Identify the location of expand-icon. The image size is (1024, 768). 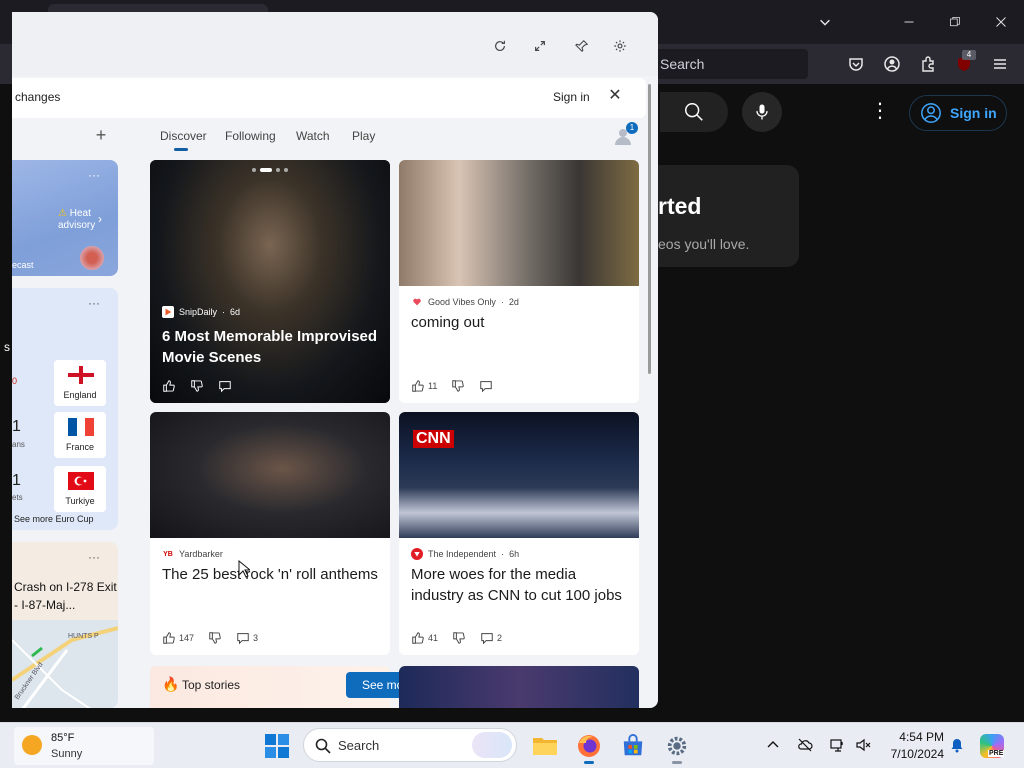
(540, 46).